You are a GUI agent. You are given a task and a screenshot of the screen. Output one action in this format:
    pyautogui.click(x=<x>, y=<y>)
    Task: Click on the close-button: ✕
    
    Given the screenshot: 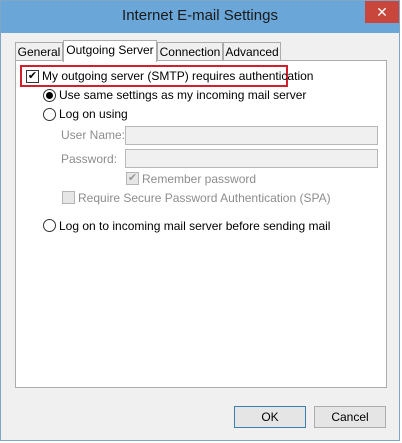 What is the action you would take?
    pyautogui.click(x=382, y=12)
    